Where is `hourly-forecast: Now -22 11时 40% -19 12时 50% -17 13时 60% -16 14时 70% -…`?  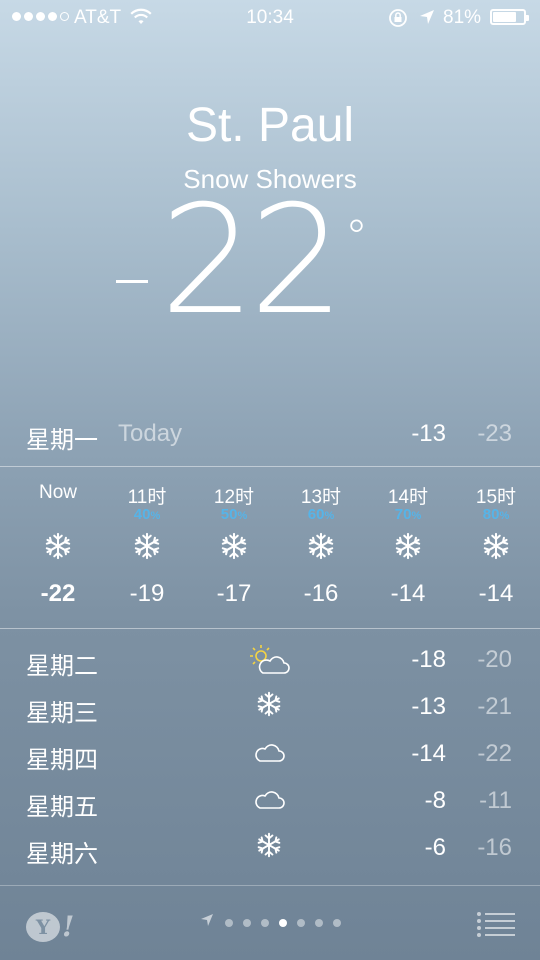
hourly-forecast: Now -22 11时 40% -19 12时 50% -17 13时 60% -16 14时 70% -… is located at coordinates (270, 547).